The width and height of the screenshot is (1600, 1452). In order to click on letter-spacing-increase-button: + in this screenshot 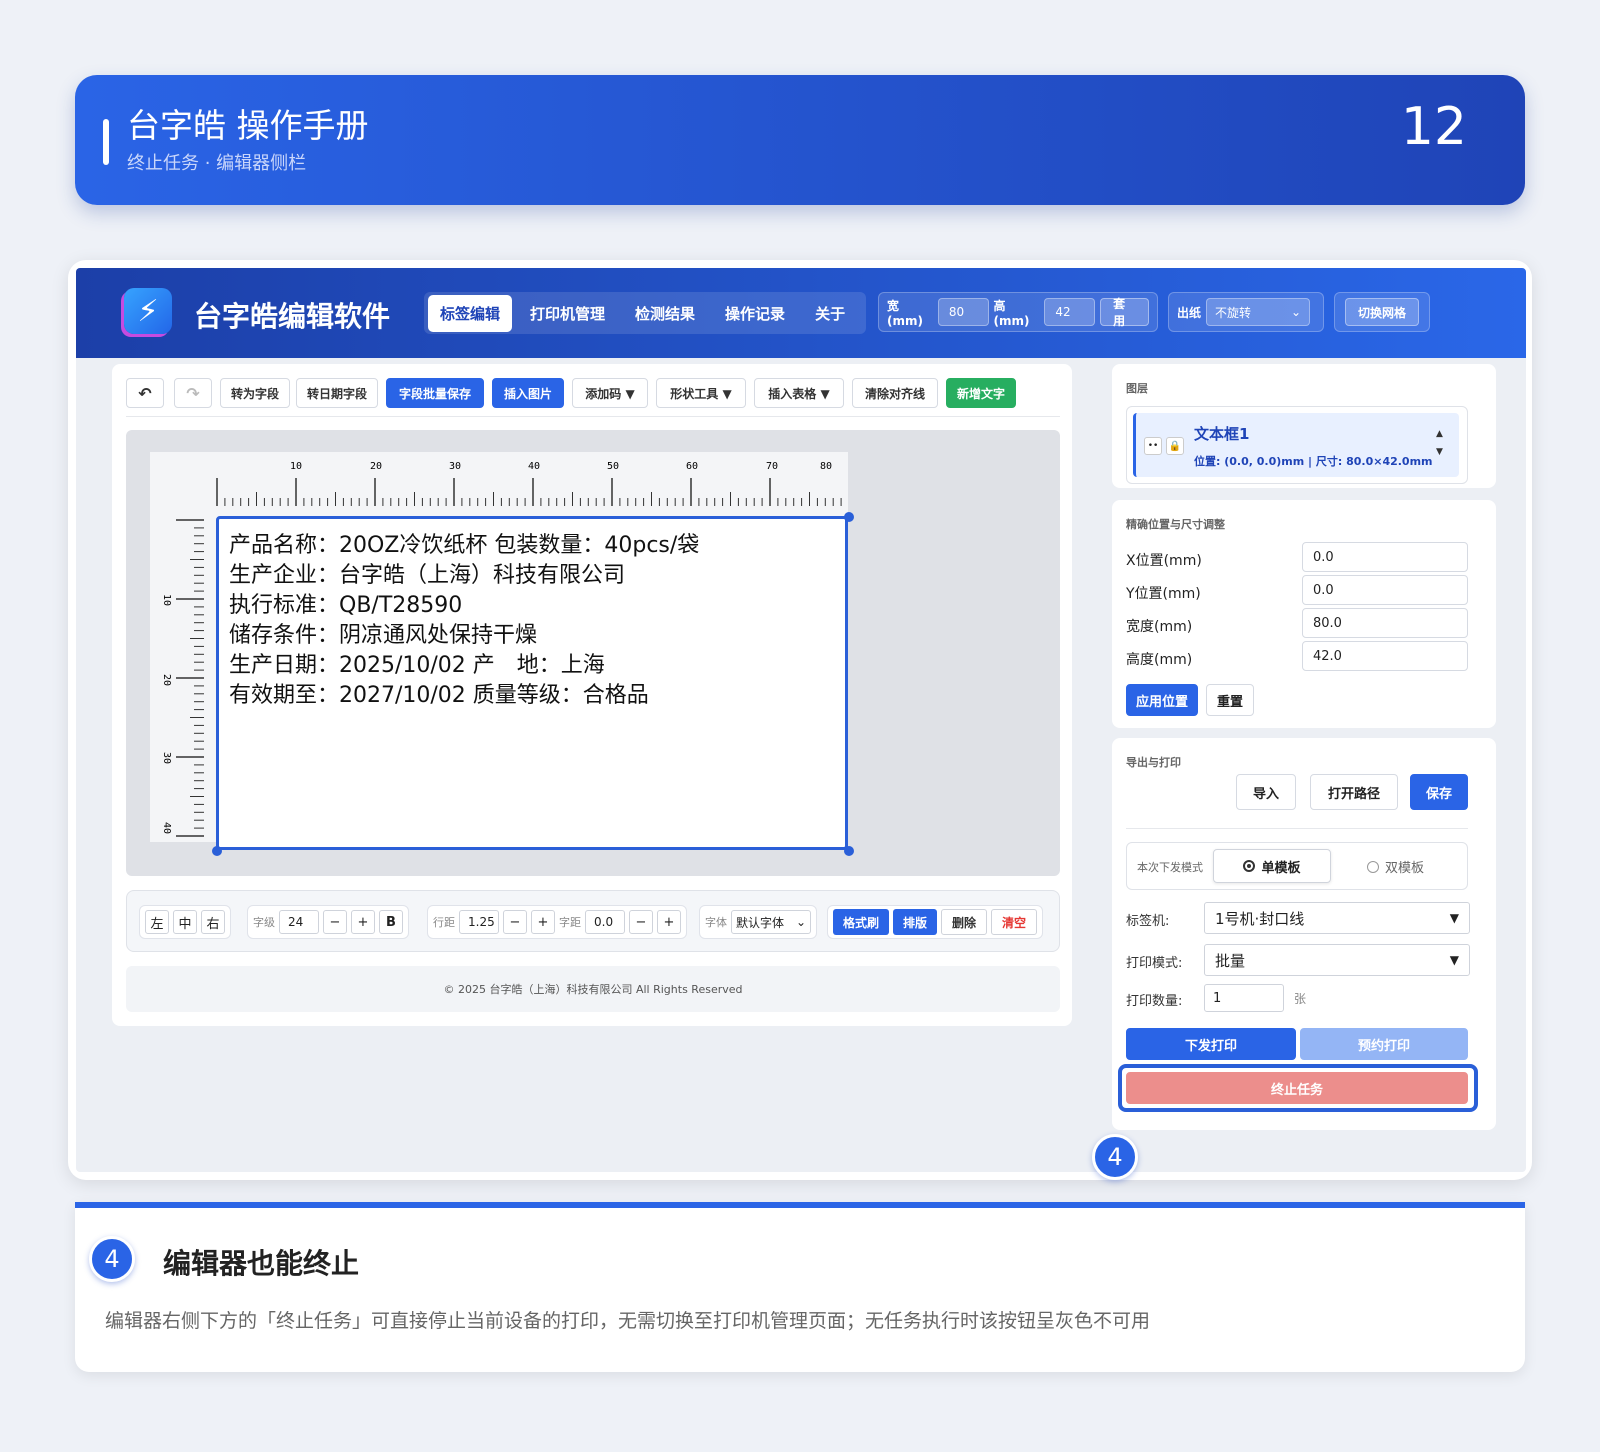, I will do `click(669, 922)`.